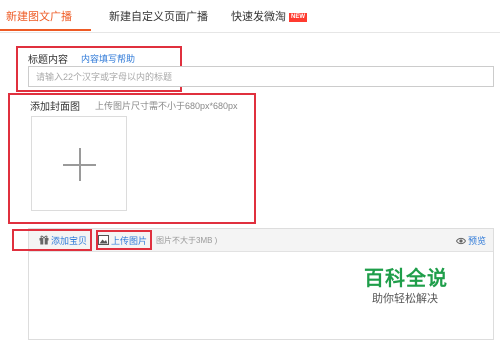 This screenshot has width=500, height=340. What do you see at coordinates (39, 16) in the screenshot?
I see `tab-new-image-text-broadcast: 新建图文广播` at bounding box center [39, 16].